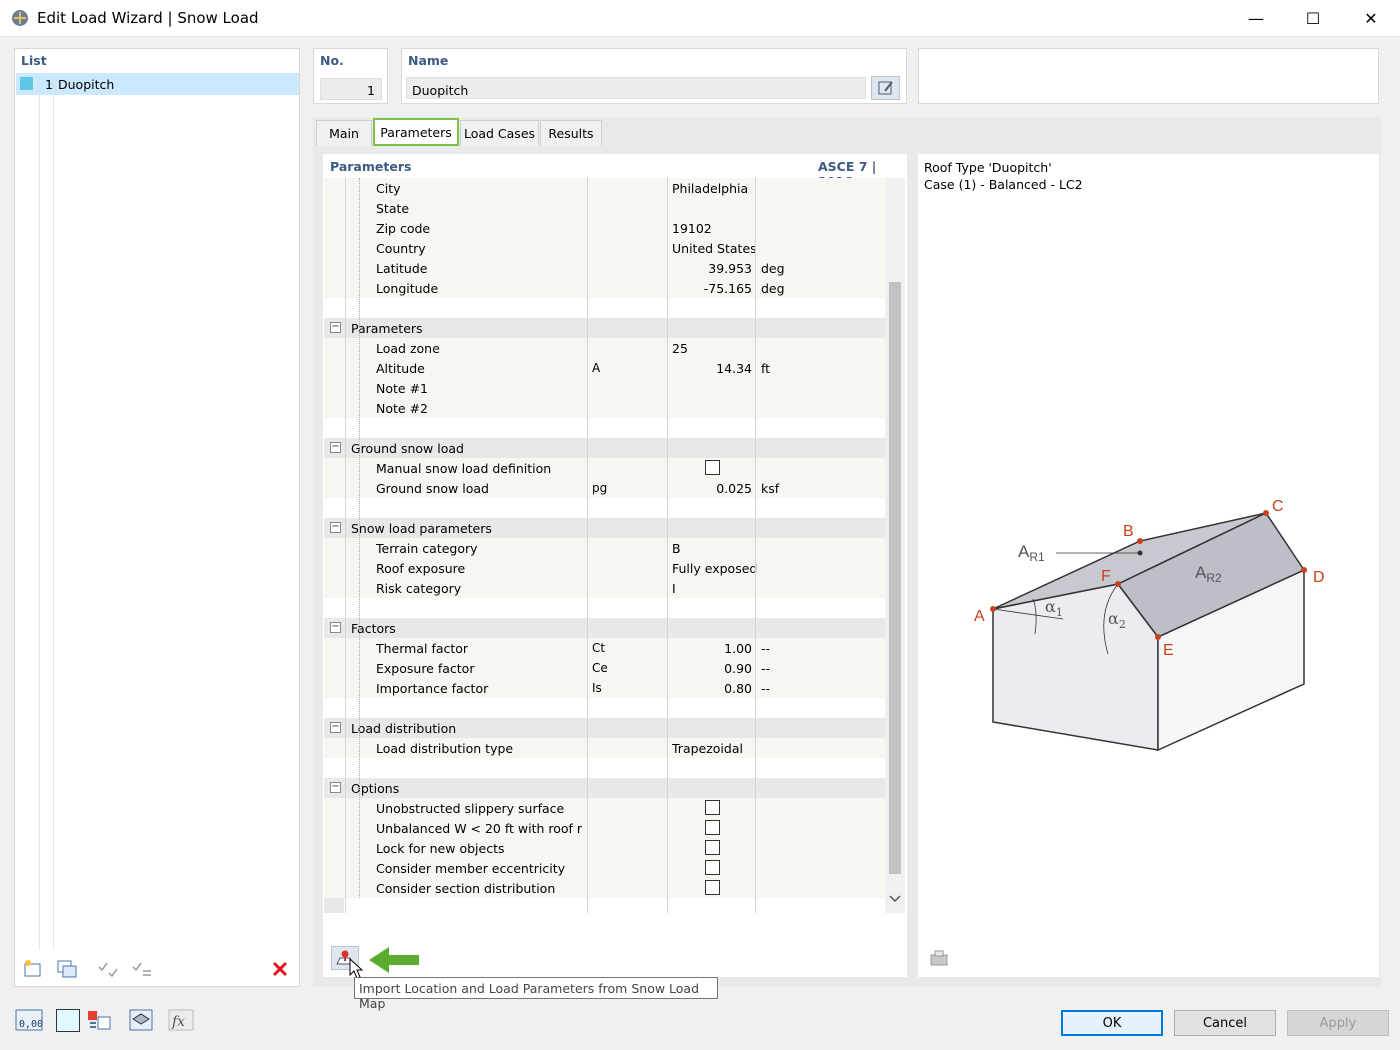 Image resolution: width=1400 pixels, height=1050 pixels. I want to click on chevron-down-icon, so click(895, 899).